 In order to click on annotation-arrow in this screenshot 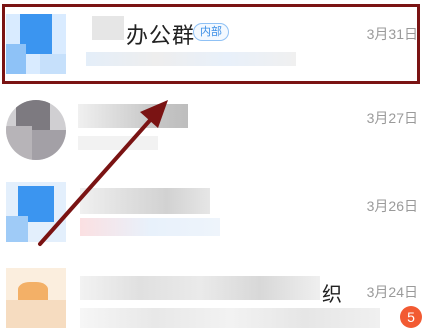, I will do `click(103, 173)`.